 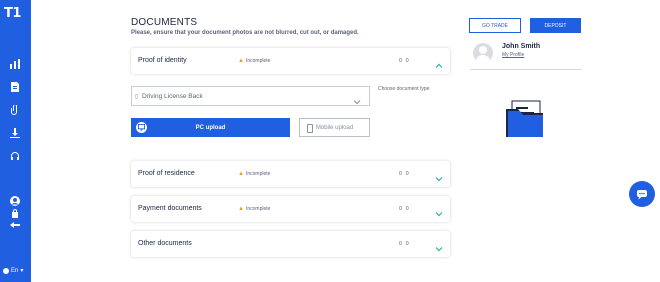 I want to click on pc-upload-label: PC upload, so click(x=210, y=127).